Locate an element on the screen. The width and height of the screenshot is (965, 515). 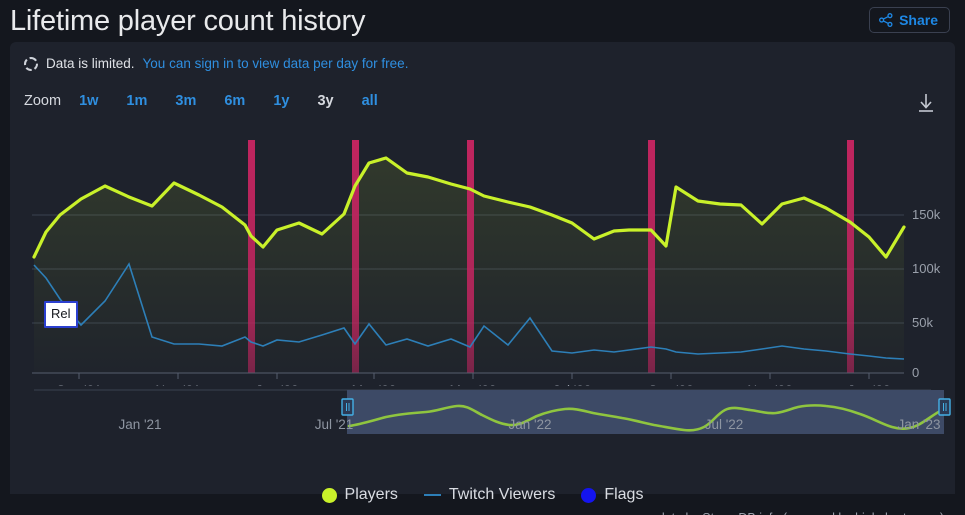
players-marker-icon is located at coordinates (329, 495).